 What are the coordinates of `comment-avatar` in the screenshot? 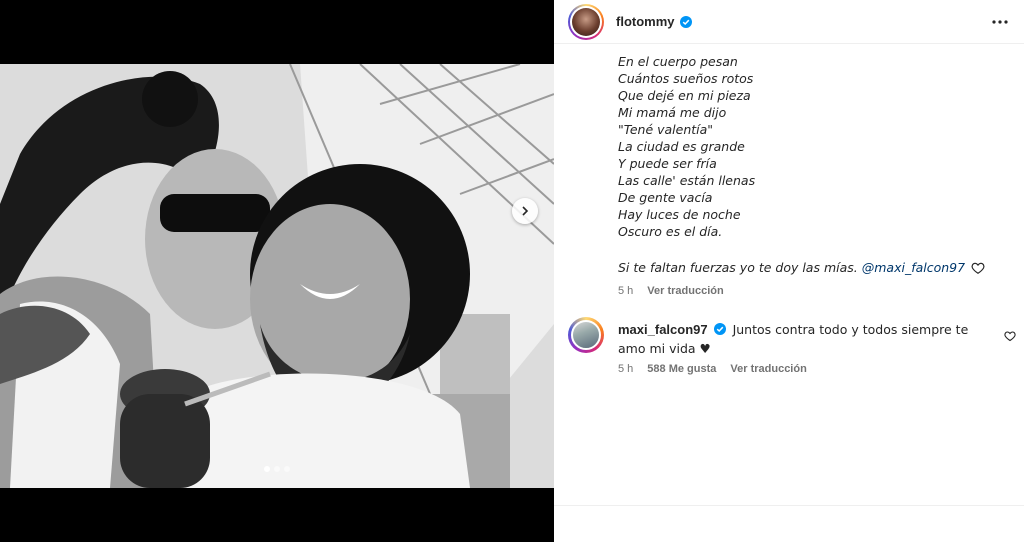 It's located at (586, 335).